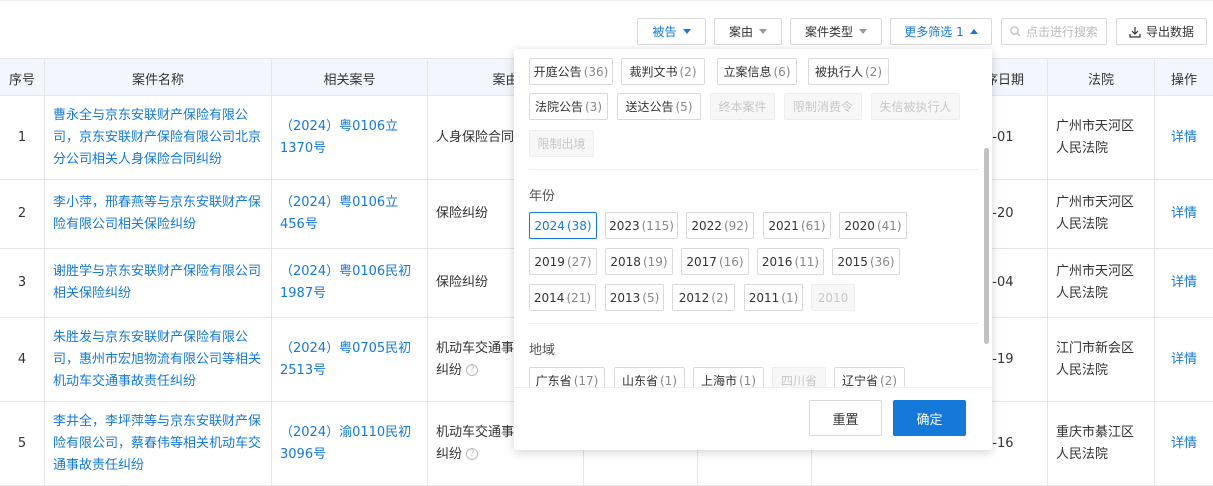  Describe the element at coordinates (836, 31) in the screenshot. I see `case-type-filter-button: 案件类型` at that location.